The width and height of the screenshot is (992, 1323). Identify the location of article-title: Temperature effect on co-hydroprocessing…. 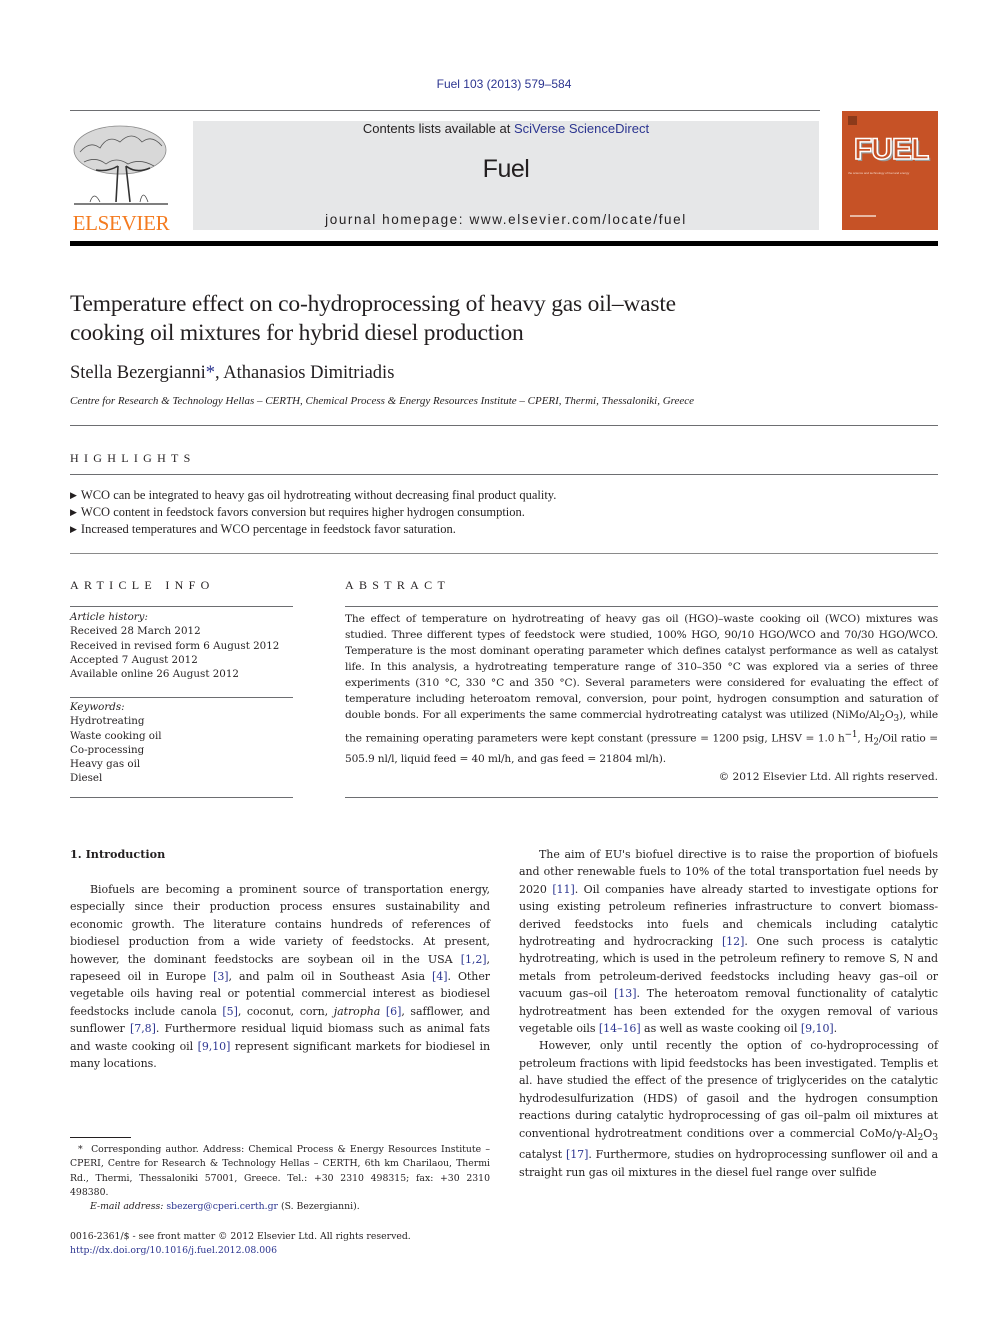
(460, 319).